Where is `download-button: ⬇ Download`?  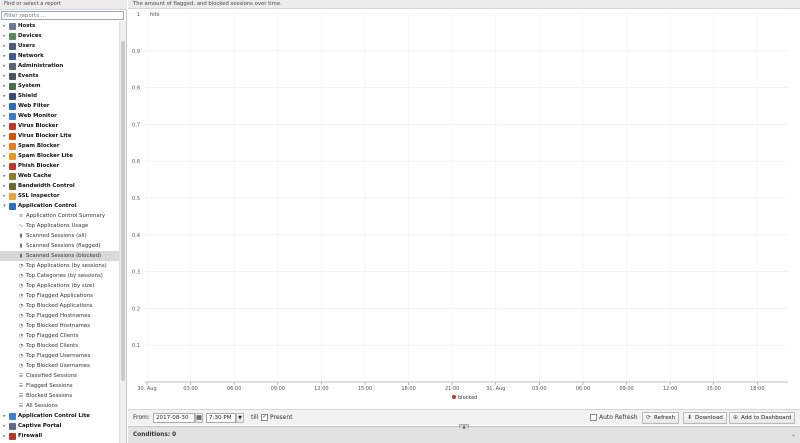
download-button: ⬇ Download is located at coordinates (705, 418).